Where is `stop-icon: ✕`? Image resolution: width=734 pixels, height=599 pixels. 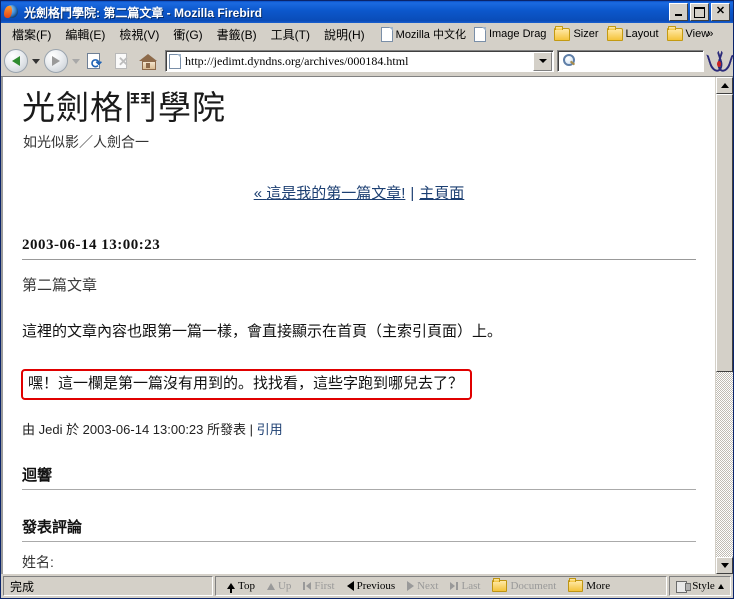 stop-icon: ✕ is located at coordinates (122, 61).